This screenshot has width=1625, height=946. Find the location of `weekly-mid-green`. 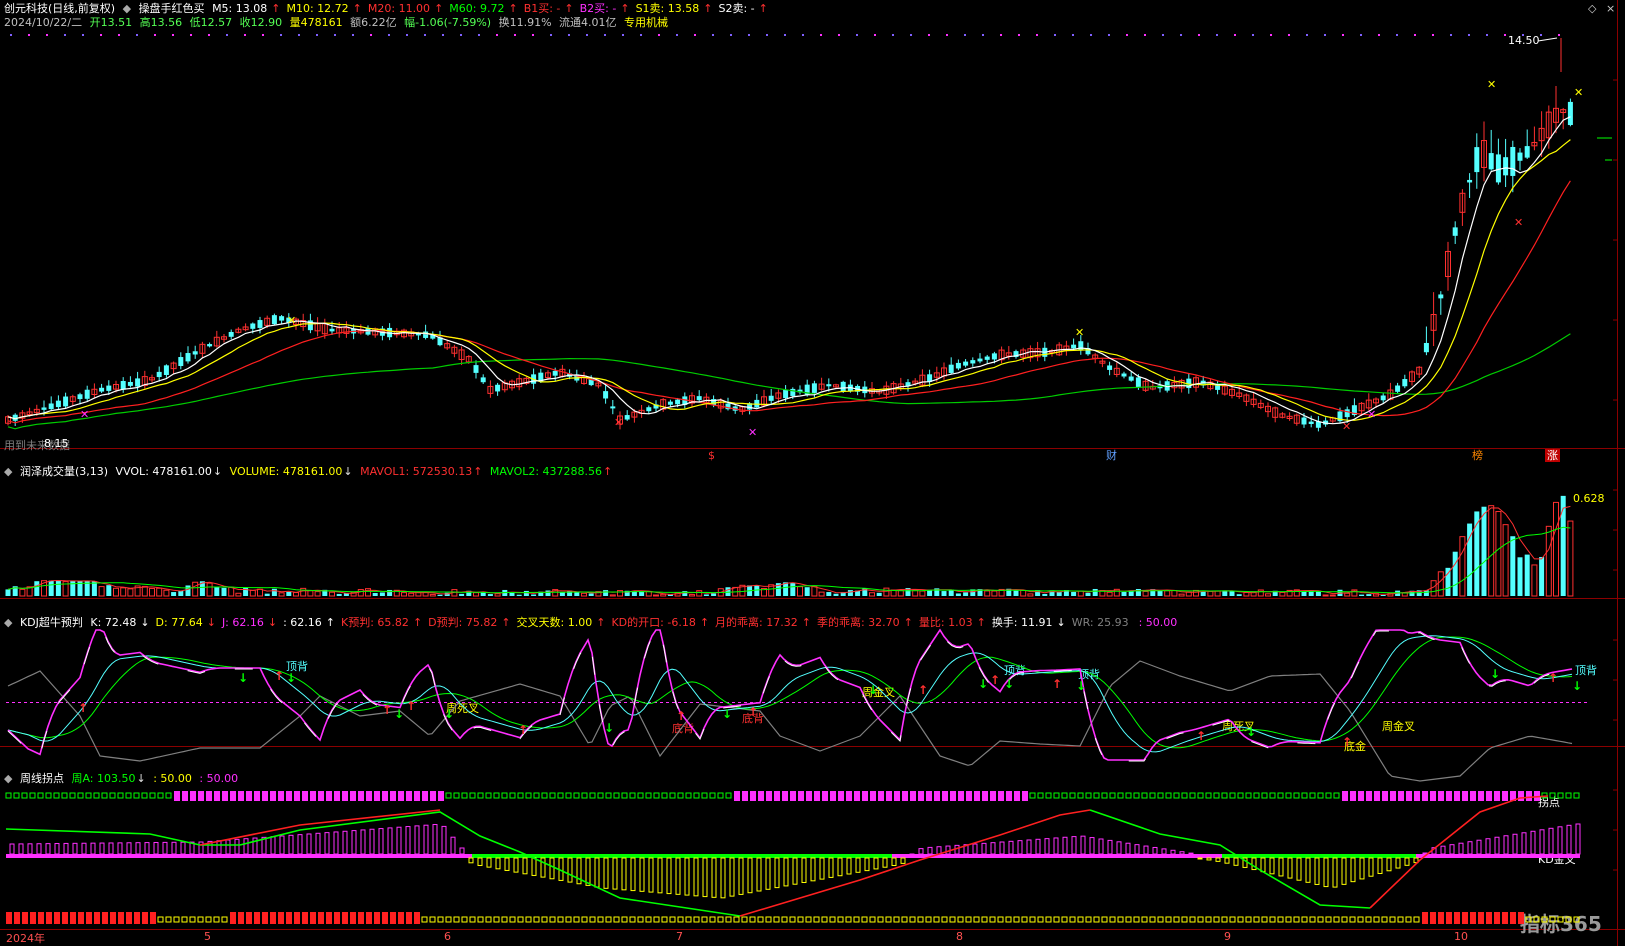

weekly-mid-green is located at coordinates (682, 856).